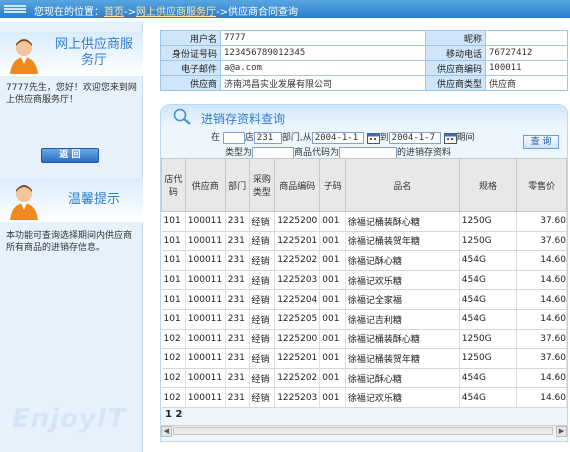 This screenshot has width=570, height=452. Describe the element at coordinates (267, 137) in the screenshot. I see `dept-input: 231` at that location.